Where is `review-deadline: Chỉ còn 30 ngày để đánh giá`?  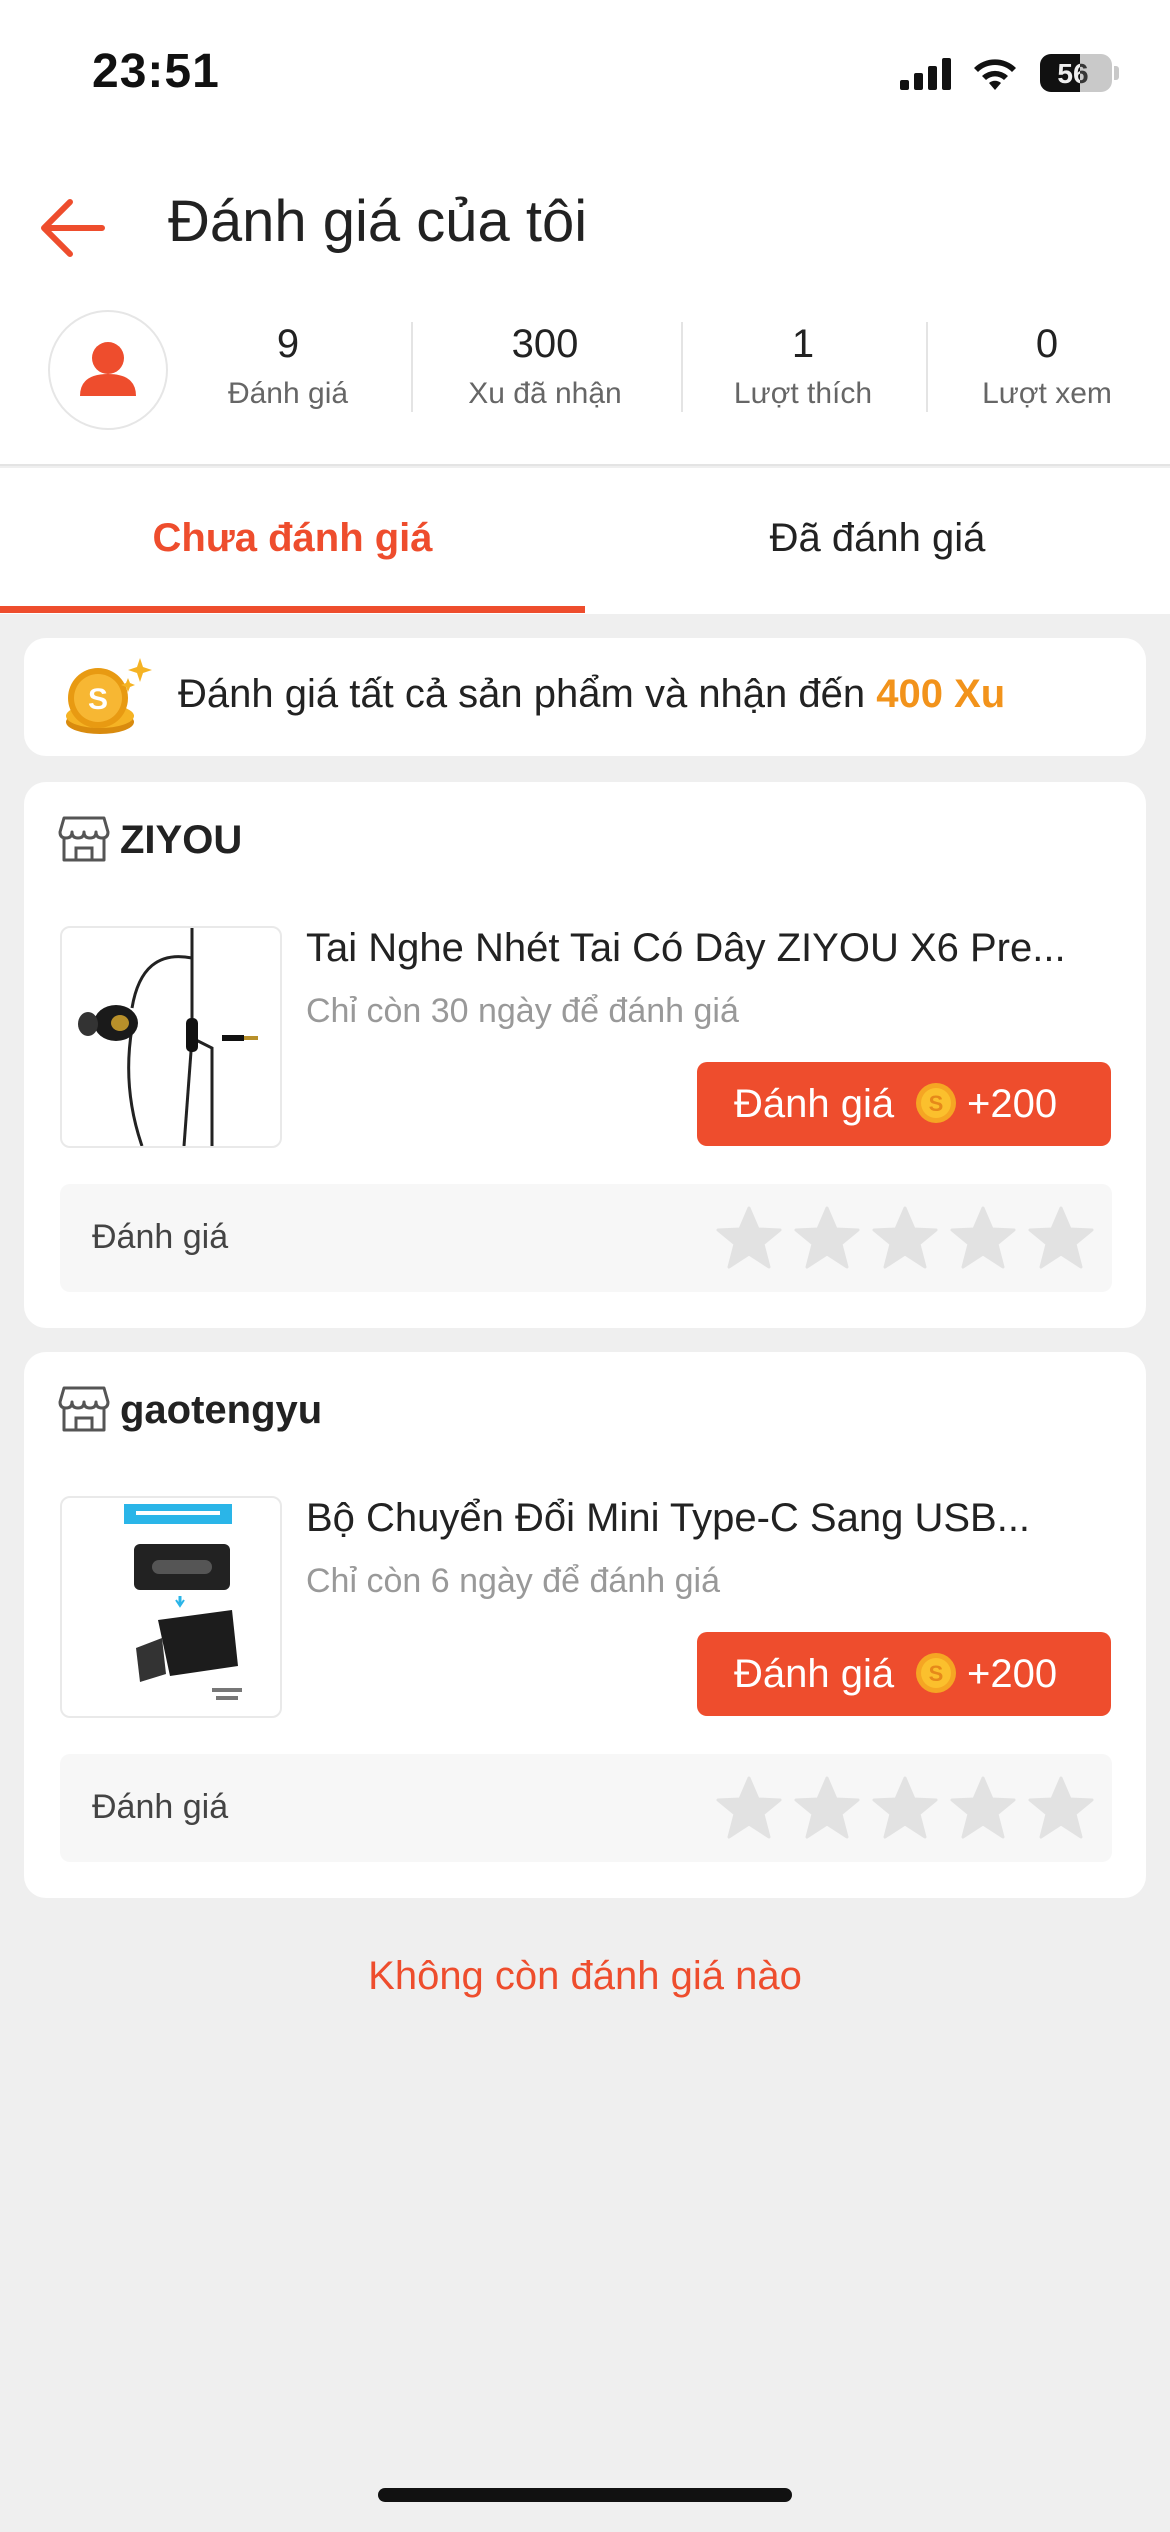 review-deadline: Chỉ còn 30 ngày để đánh giá is located at coordinates (522, 1011).